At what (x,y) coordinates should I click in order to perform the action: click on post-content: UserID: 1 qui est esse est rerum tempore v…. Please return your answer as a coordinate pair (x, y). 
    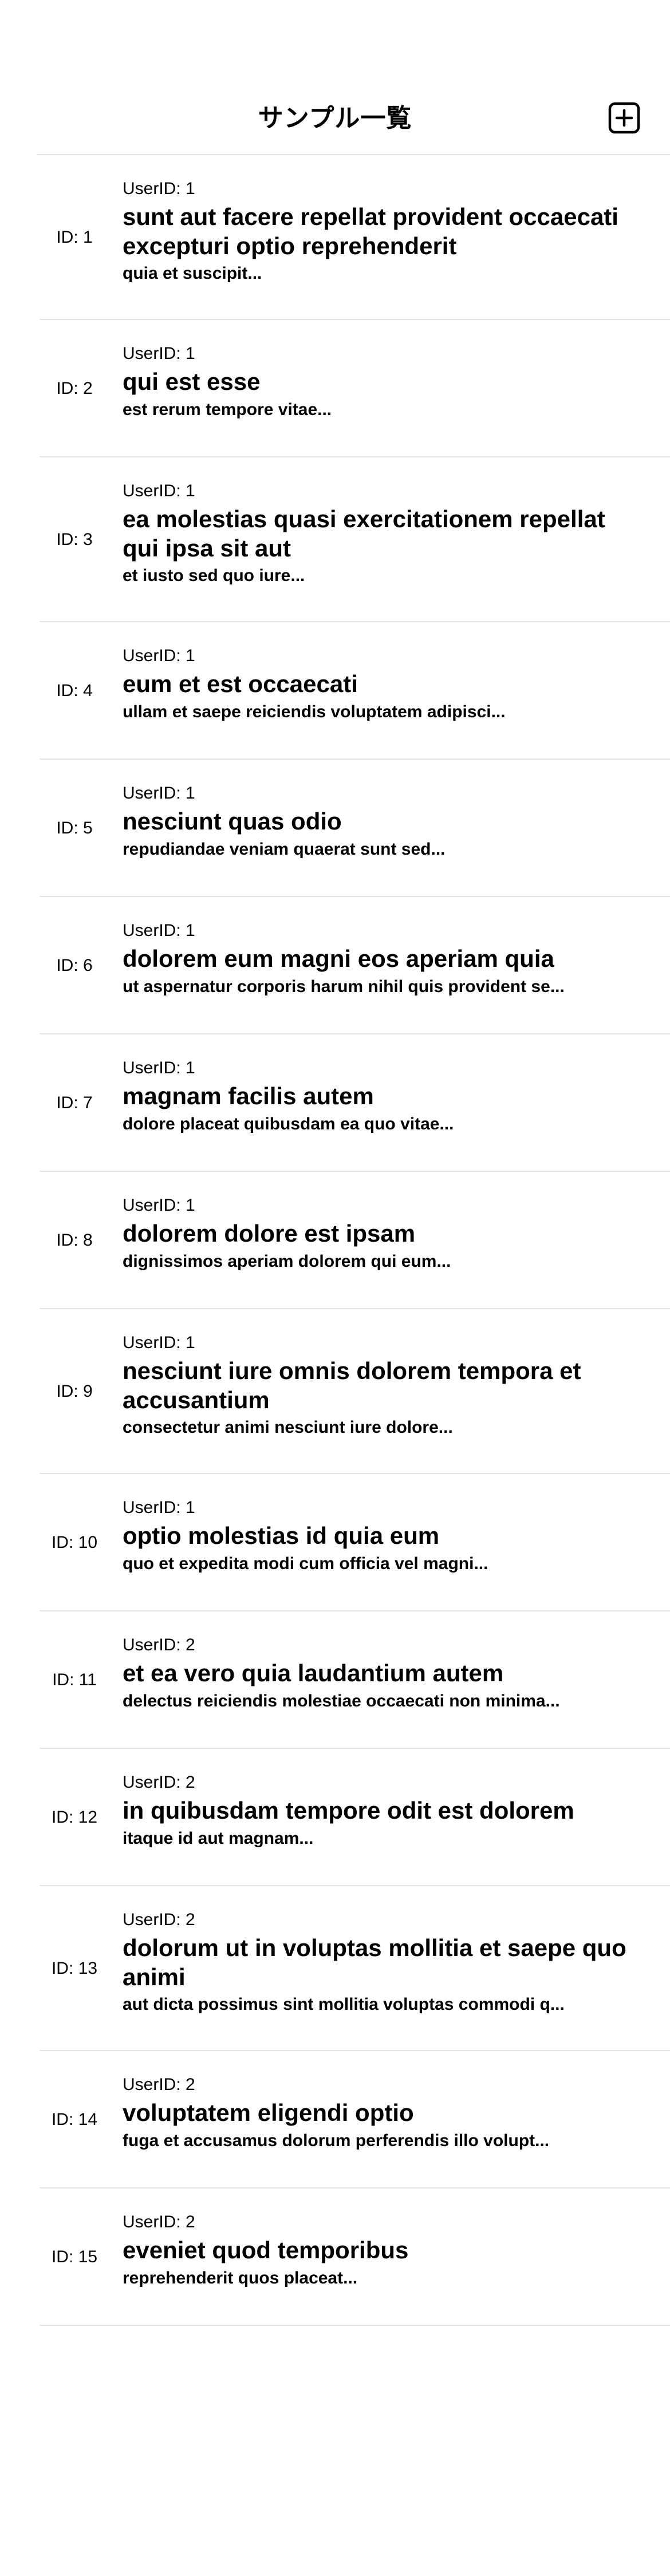
    Looking at the image, I should click on (382, 388).